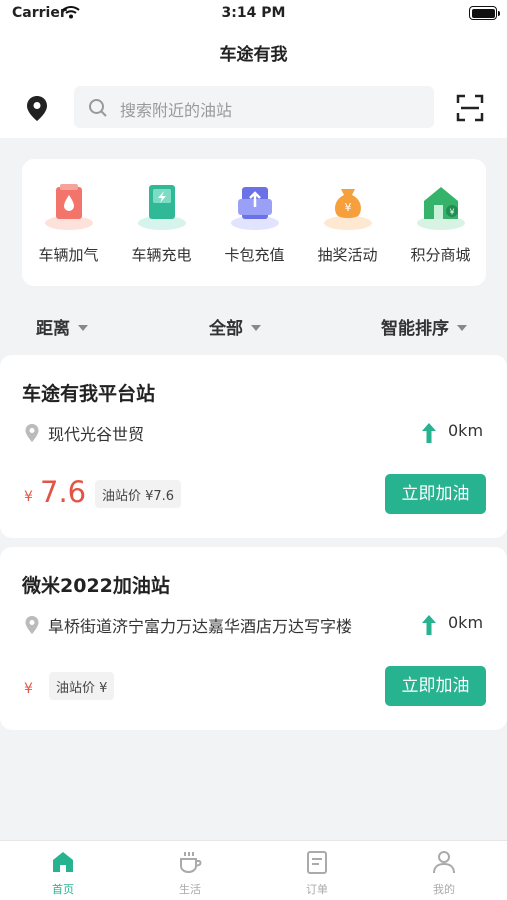 Image resolution: width=507 pixels, height=900 pixels. What do you see at coordinates (484, 13) in the screenshot?
I see `battery-icon` at bounding box center [484, 13].